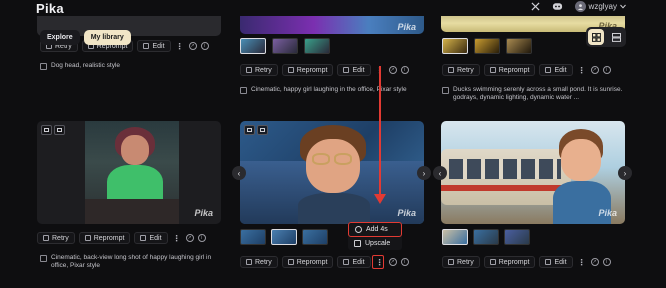  I want to click on user-menu: wzglyay, so click(600, 6).